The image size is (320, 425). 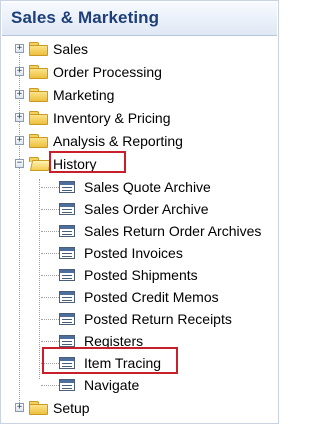 I want to click on tree-group-label: Sales, so click(x=71, y=49).